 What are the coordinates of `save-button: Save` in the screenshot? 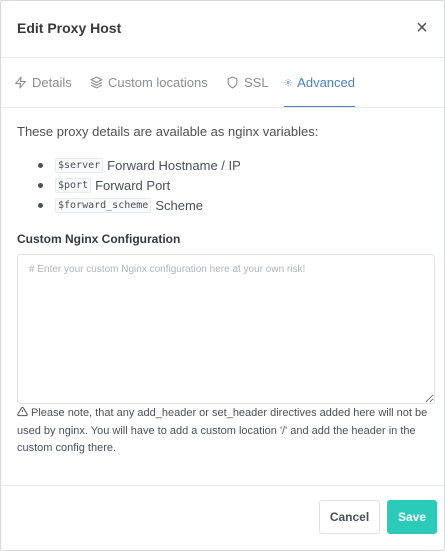 It's located at (412, 517).